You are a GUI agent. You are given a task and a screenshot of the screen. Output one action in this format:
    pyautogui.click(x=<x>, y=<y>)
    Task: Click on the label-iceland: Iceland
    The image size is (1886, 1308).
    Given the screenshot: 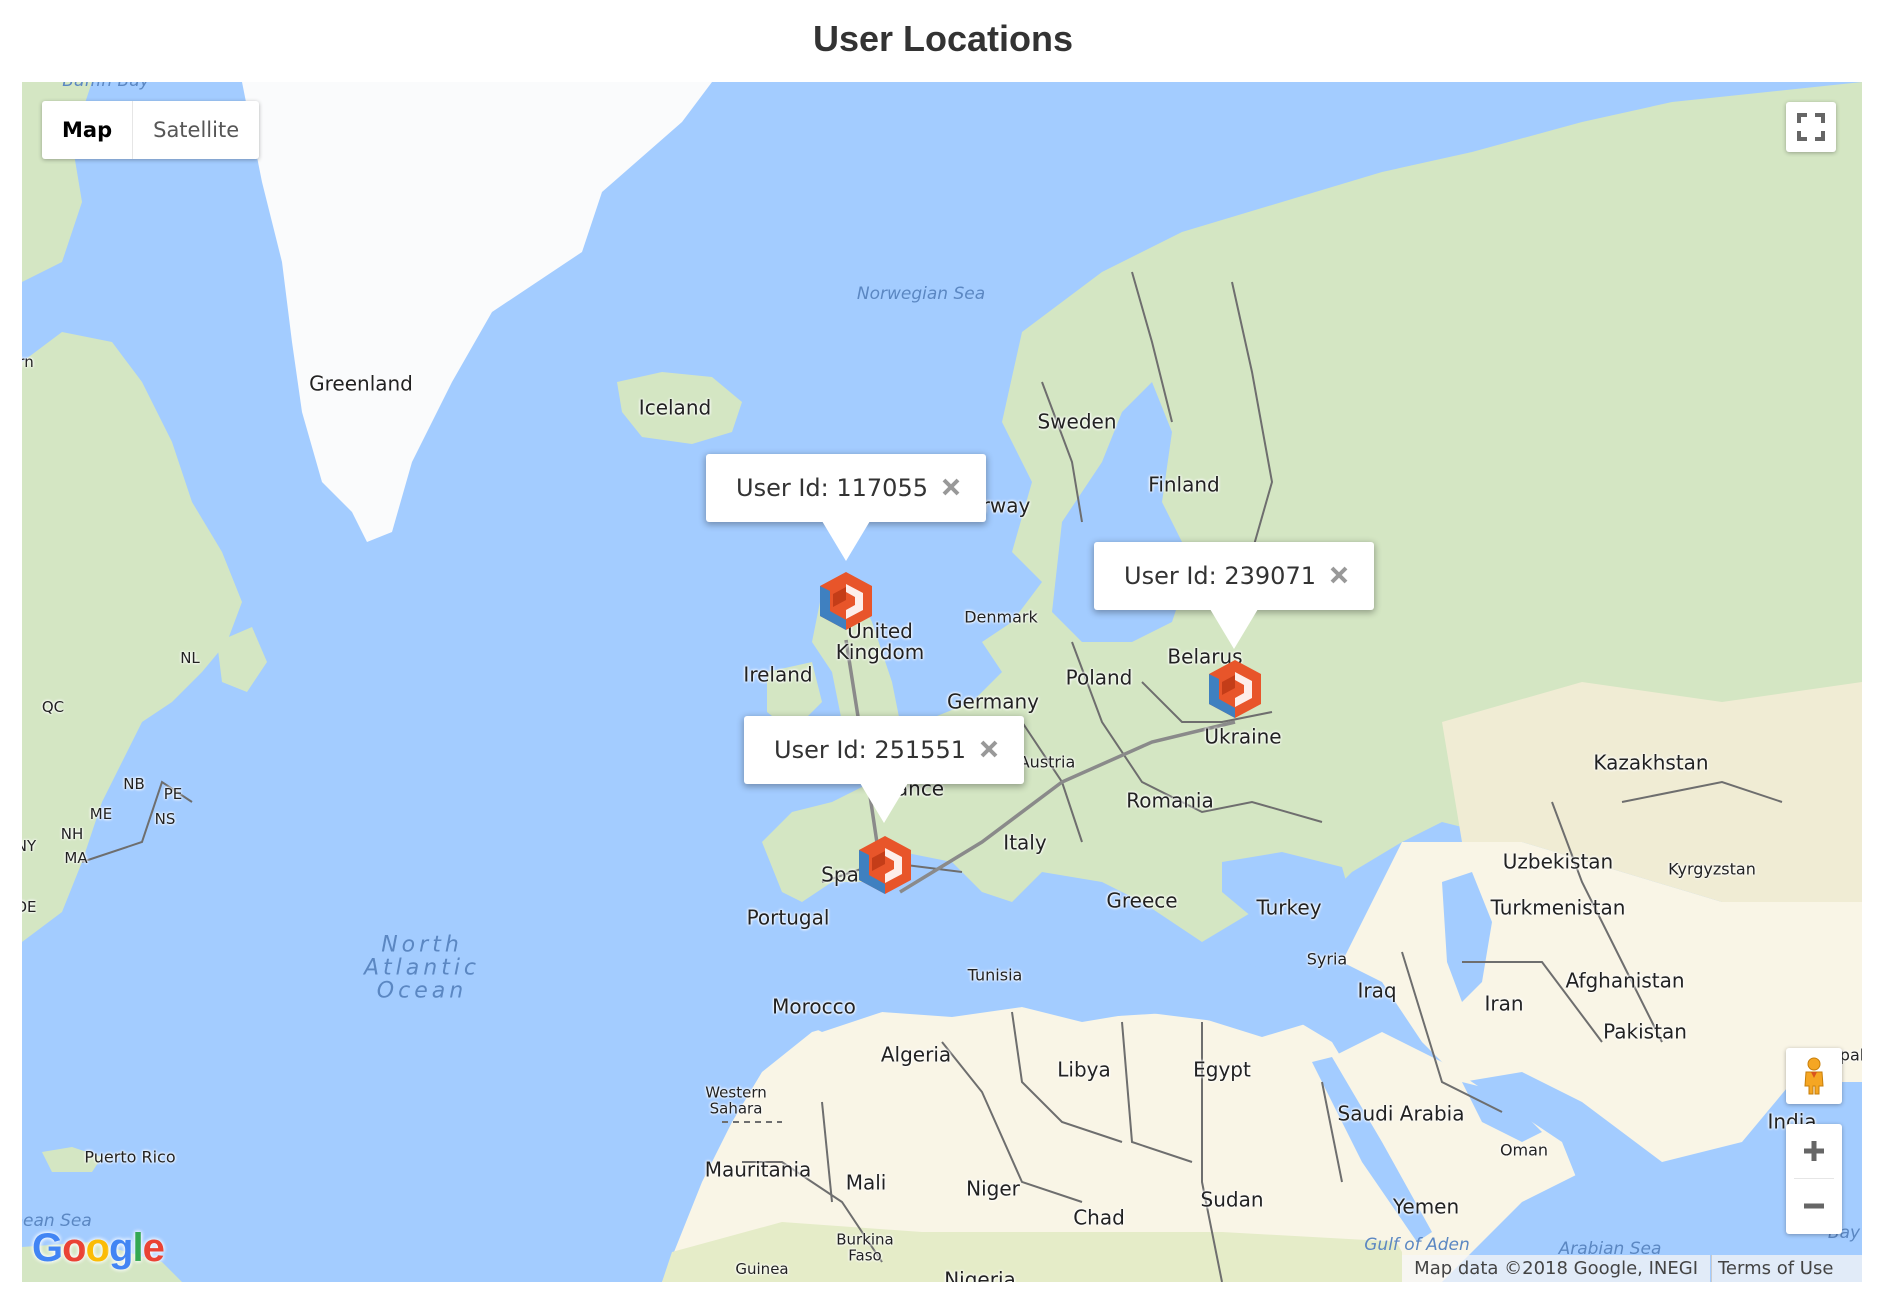 What is the action you would take?
    pyautogui.click(x=675, y=407)
    